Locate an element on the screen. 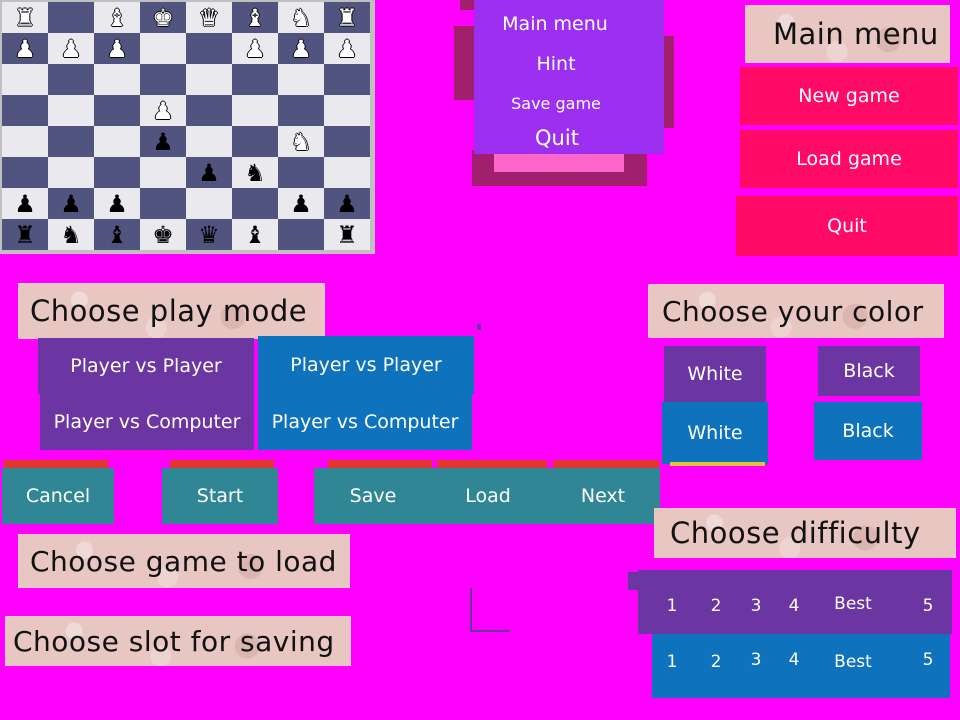 The height and width of the screenshot is (720, 960). new-game-button: New game is located at coordinates (849, 96).